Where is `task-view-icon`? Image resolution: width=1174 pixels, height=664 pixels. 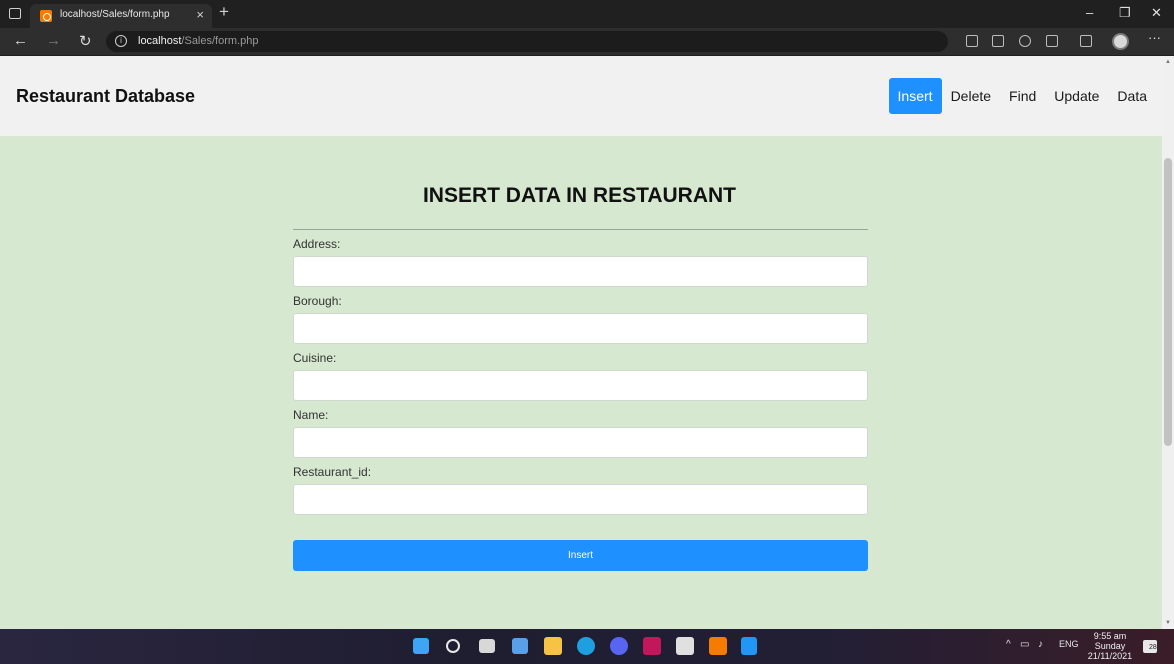
task-view-icon is located at coordinates (487, 646).